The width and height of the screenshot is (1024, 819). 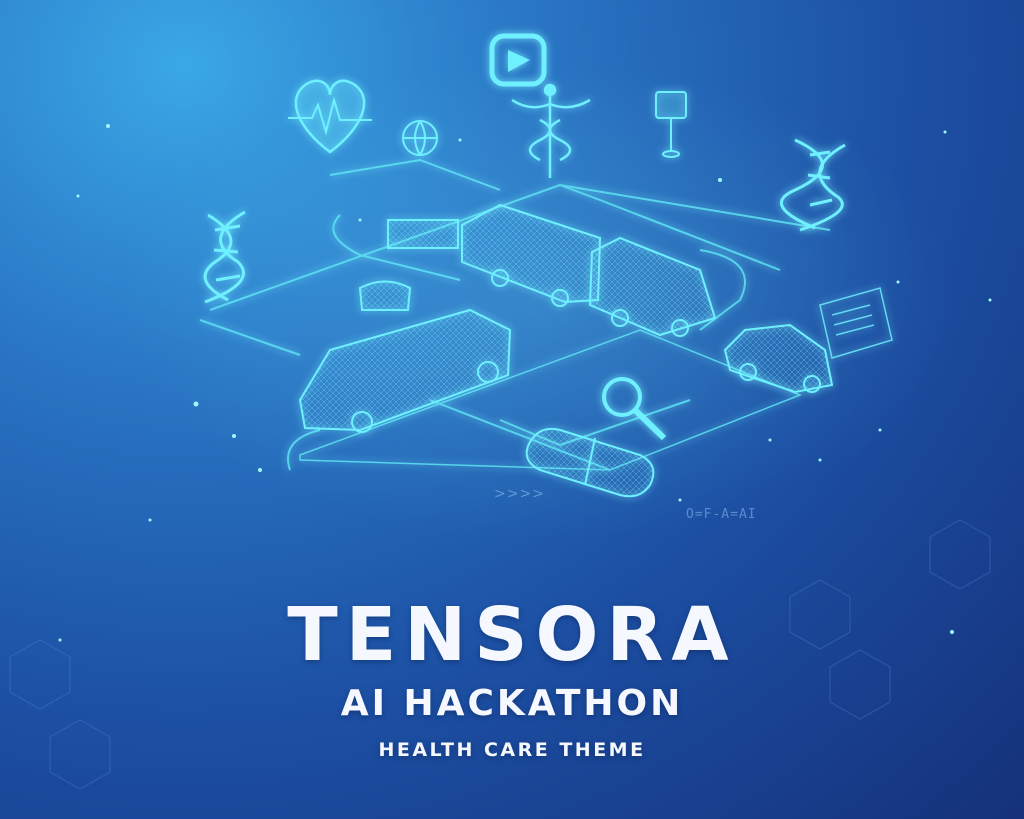 What do you see at coordinates (512, 750) in the screenshot?
I see `event-theme: HEALTH CARE THEME` at bounding box center [512, 750].